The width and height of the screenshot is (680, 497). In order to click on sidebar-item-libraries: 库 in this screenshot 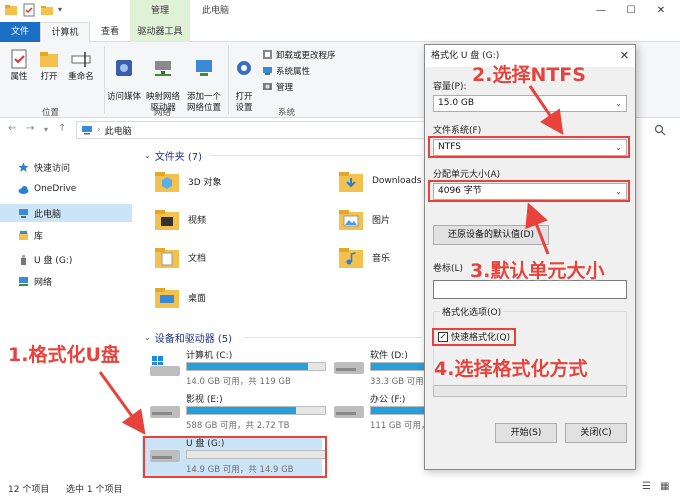, I will do `click(66, 235)`.